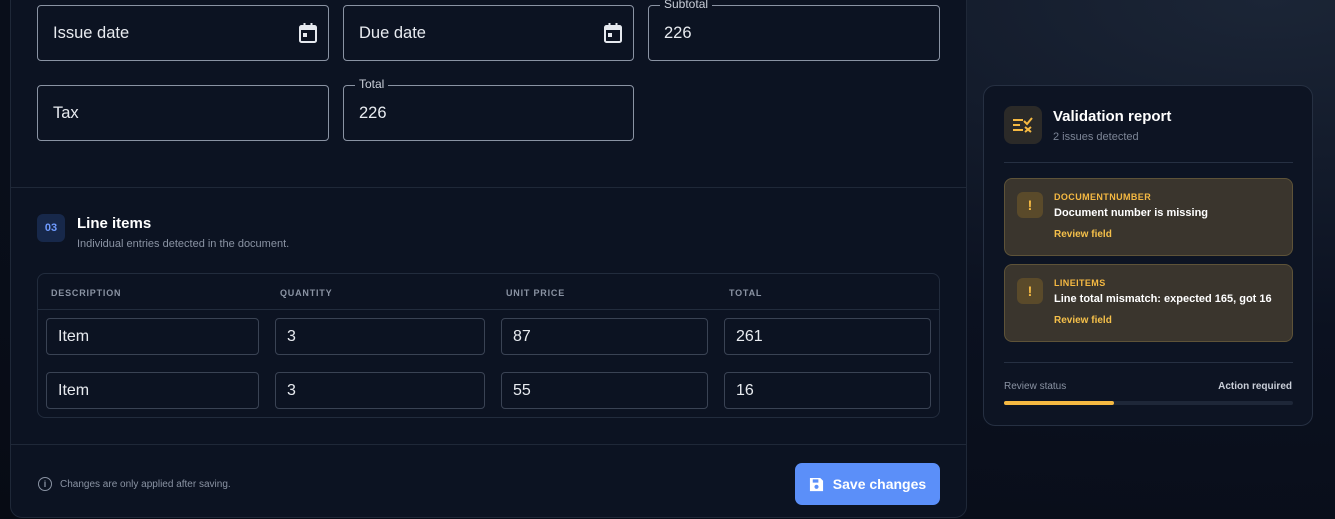 The image size is (1335, 519). I want to click on footer-divider, so click(488, 444).